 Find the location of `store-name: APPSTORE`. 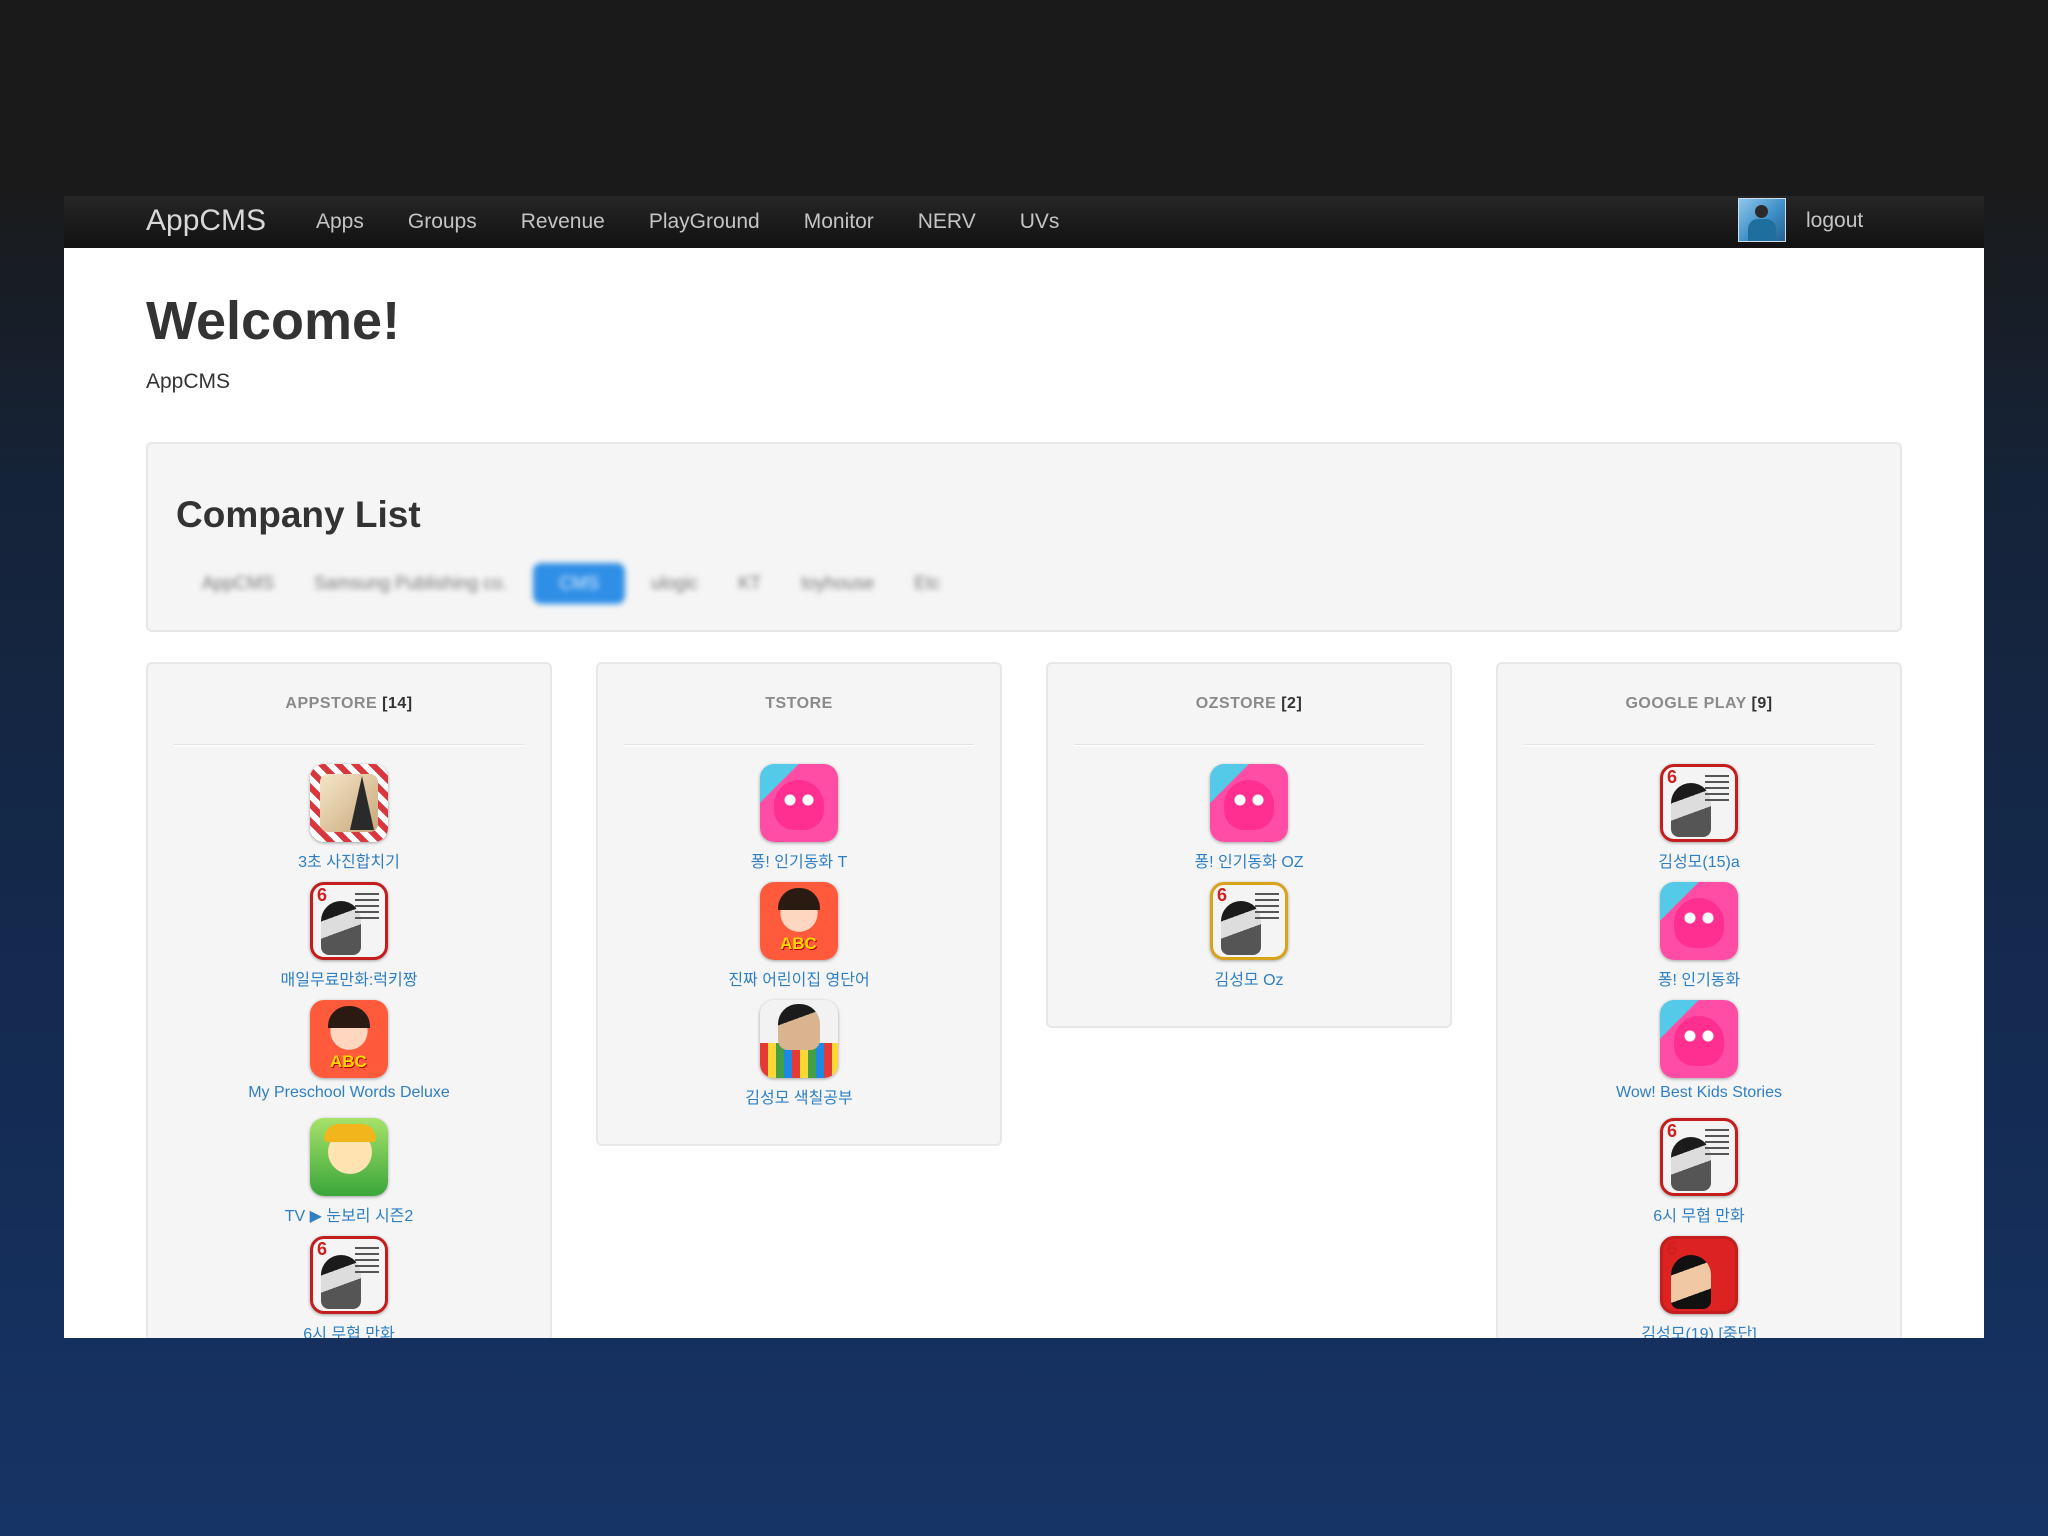

store-name: APPSTORE is located at coordinates (331, 703).